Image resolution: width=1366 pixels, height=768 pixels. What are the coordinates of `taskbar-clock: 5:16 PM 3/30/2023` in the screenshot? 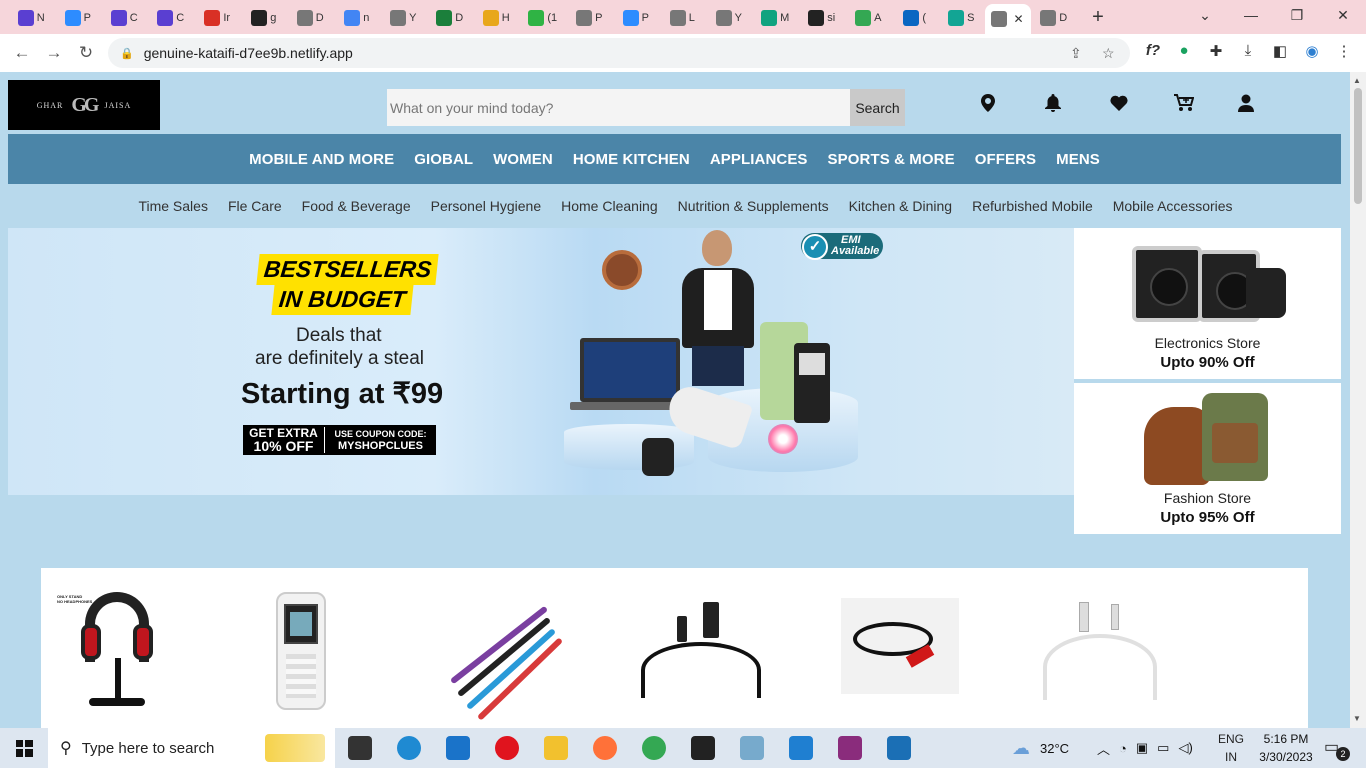 It's located at (1286, 748).